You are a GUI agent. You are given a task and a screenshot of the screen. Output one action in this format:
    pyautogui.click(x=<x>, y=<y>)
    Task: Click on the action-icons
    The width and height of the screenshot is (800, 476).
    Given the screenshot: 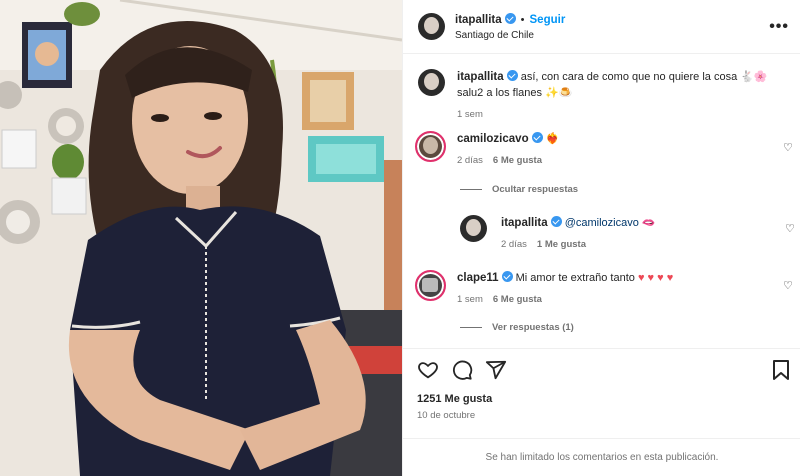 What is the action you would take?
    pyautogui.click(x=468, y=370)
    